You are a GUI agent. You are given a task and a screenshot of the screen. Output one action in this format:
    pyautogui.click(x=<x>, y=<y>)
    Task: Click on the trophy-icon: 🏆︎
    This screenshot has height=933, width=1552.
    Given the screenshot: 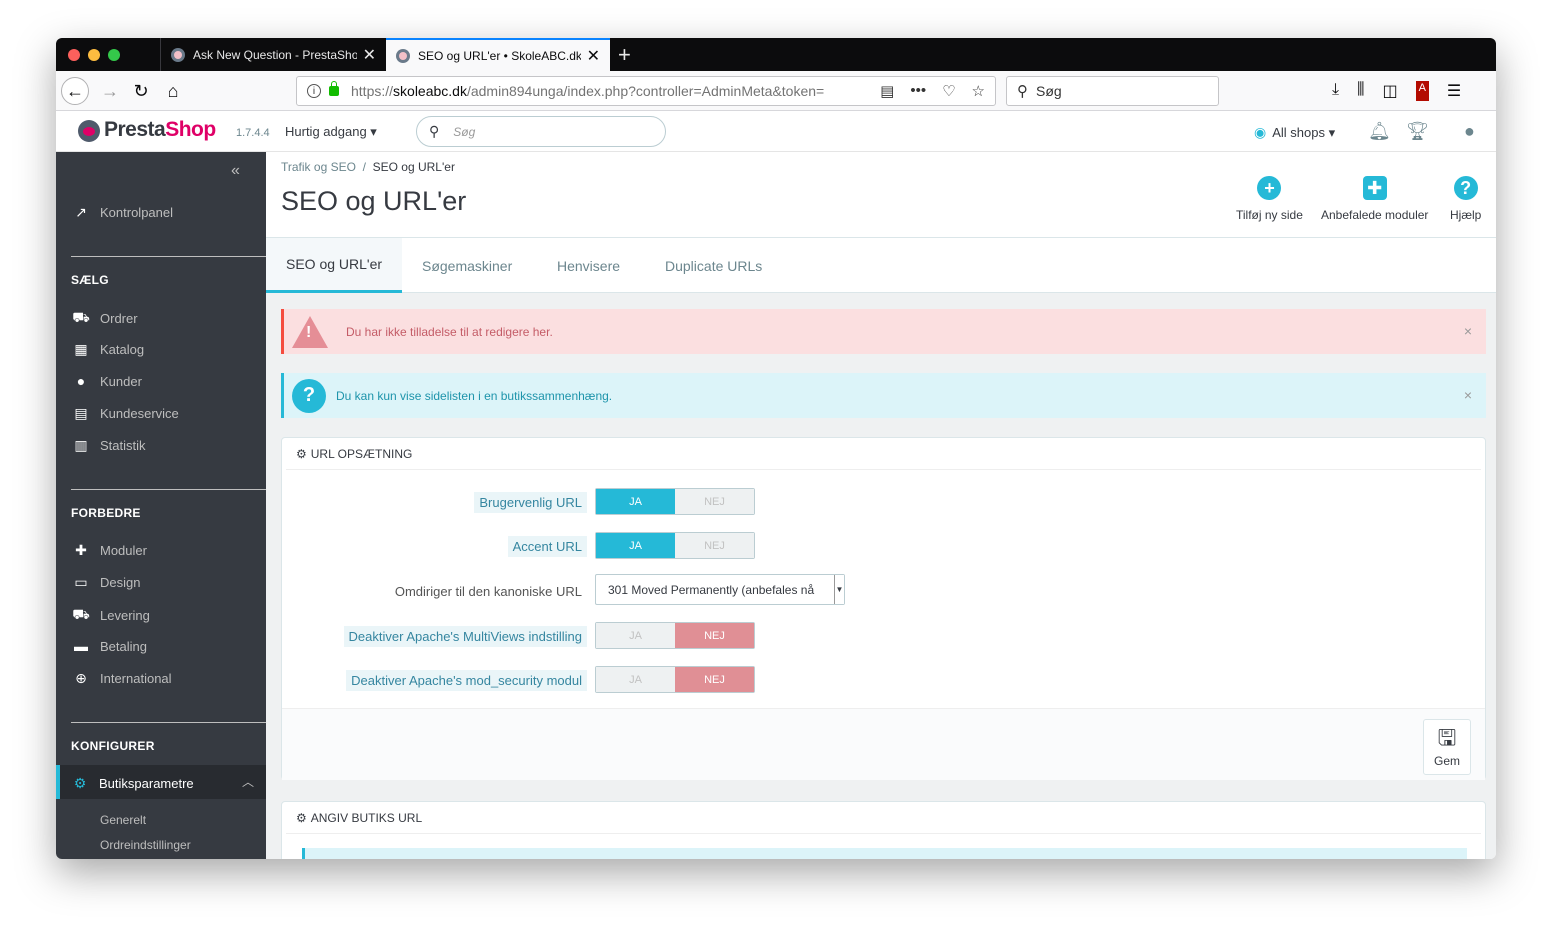 What is the action you would take?
    pyautogui.click(x=1417, y=131)
    